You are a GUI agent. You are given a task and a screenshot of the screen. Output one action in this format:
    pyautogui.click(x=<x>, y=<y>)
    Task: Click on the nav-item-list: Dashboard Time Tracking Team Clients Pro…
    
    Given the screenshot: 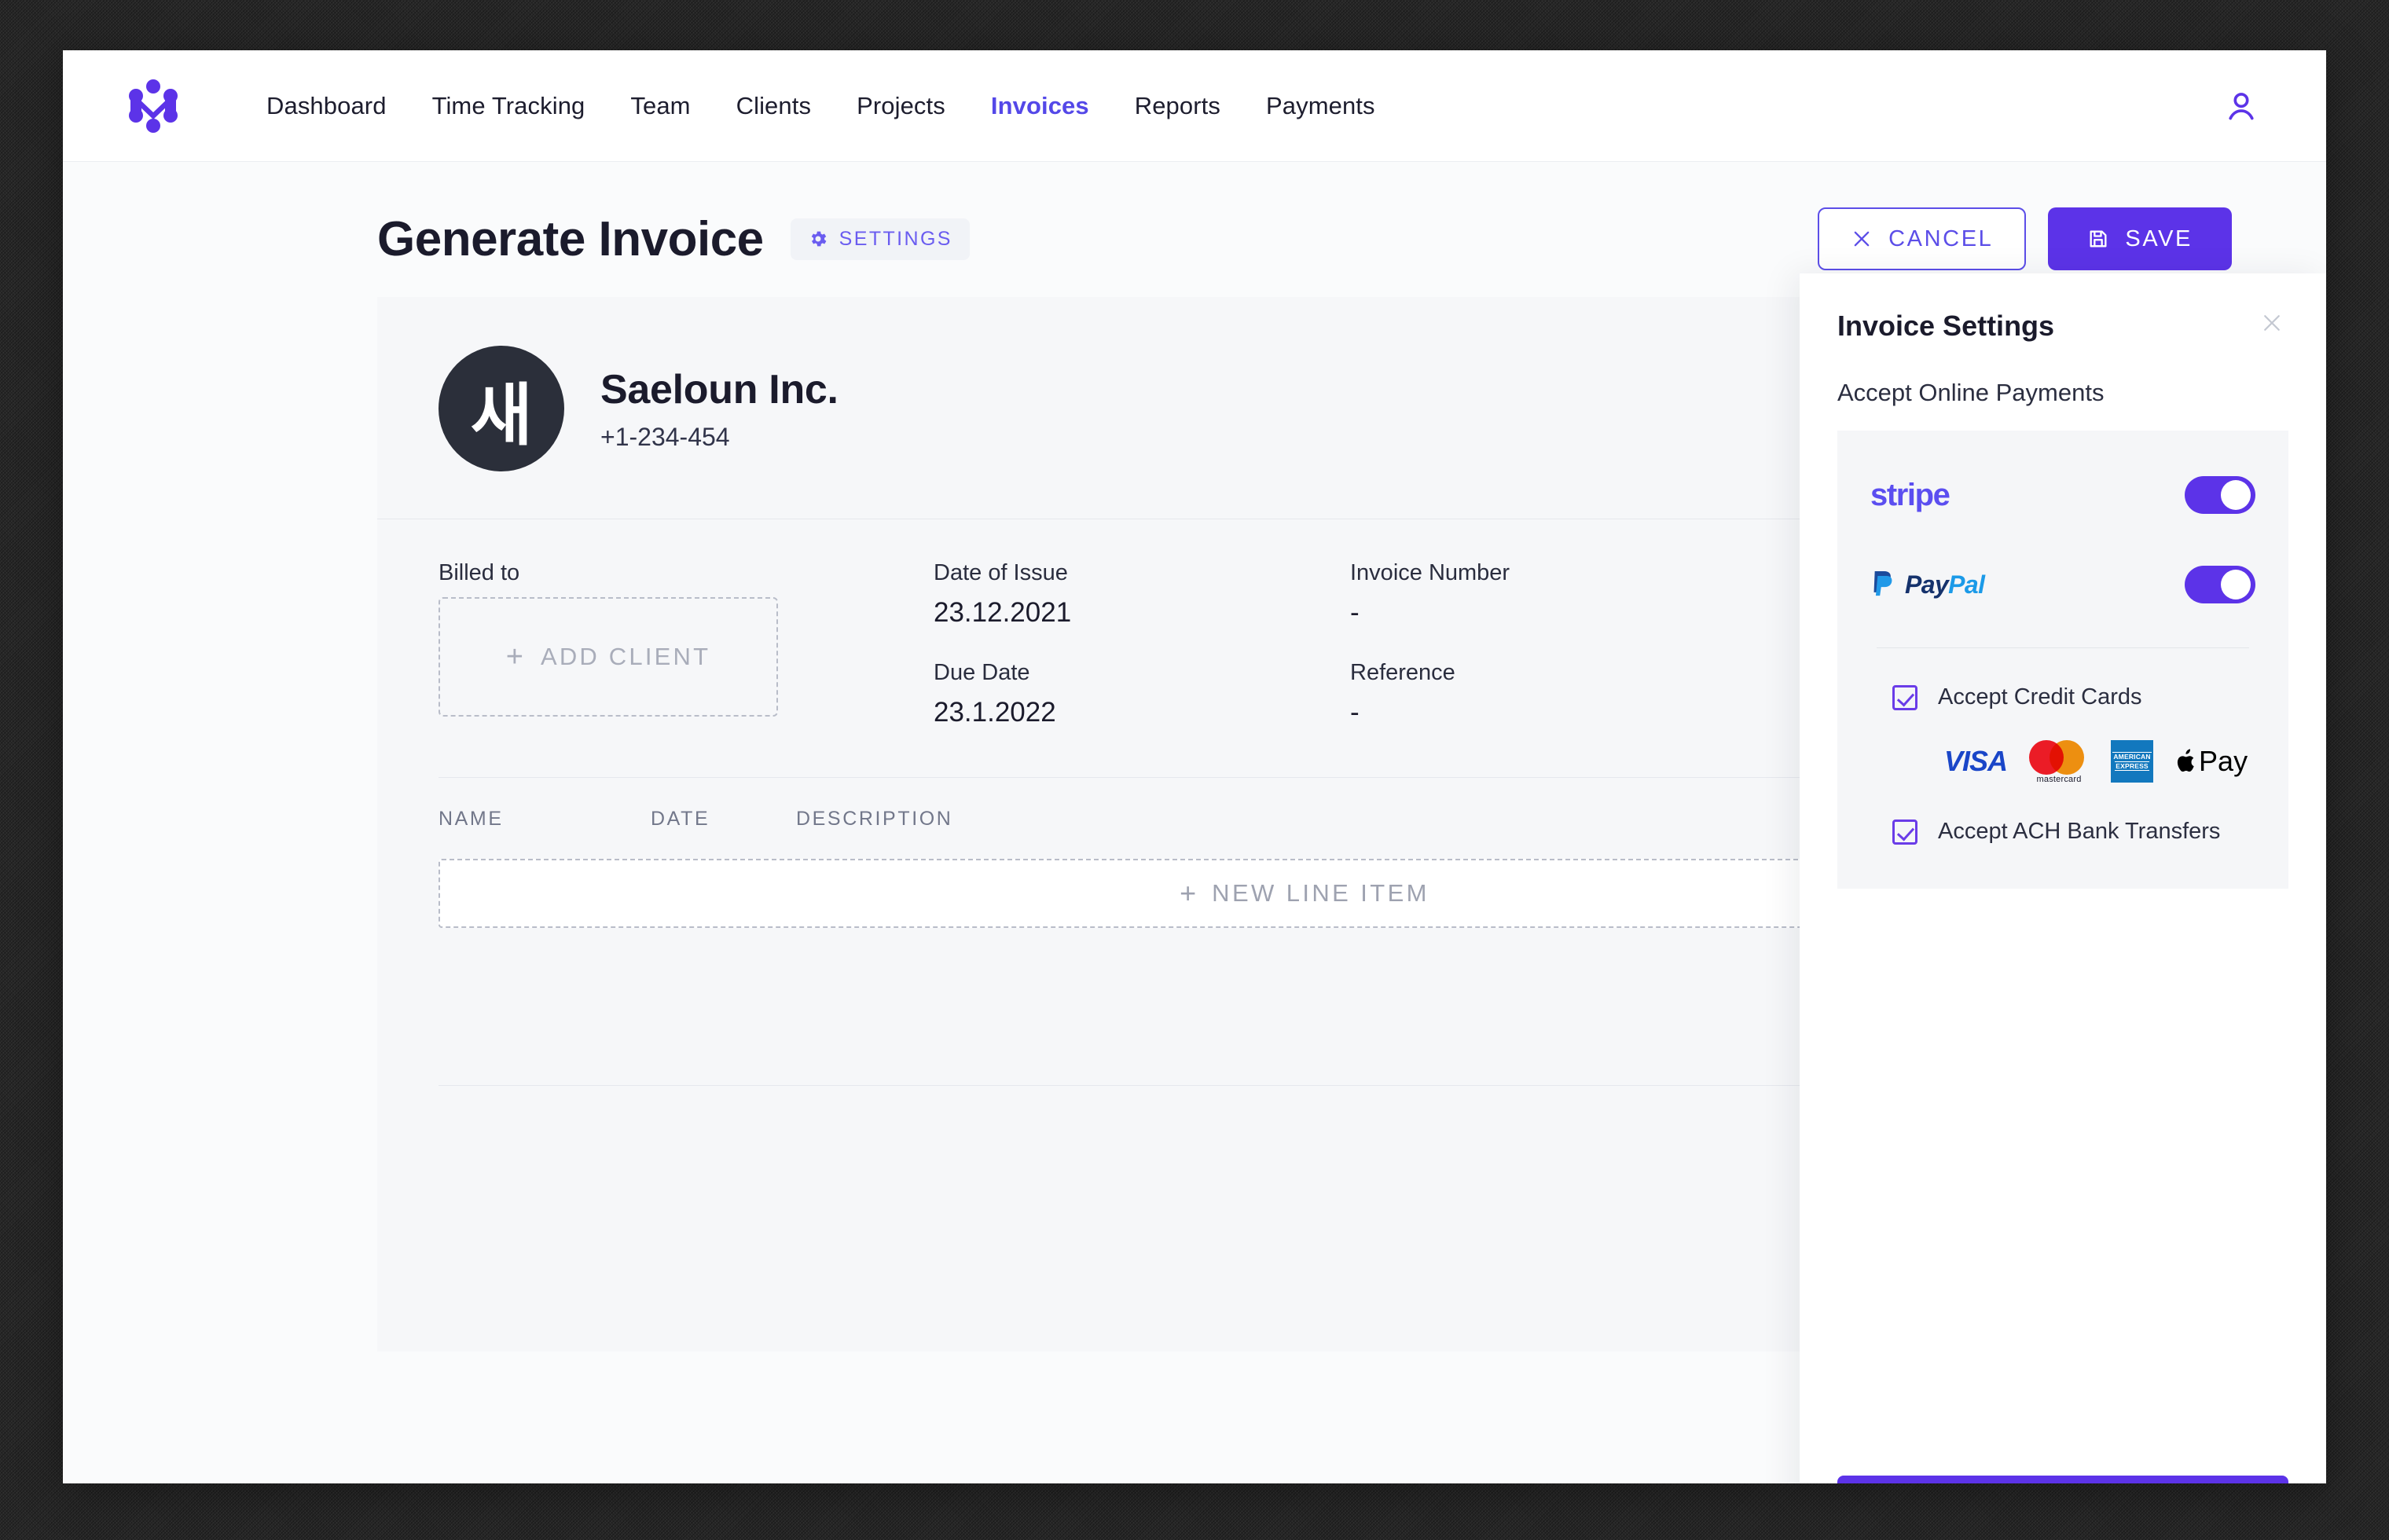 What is the action you would take?
    pyautogui.click(x=821, y=106)
    